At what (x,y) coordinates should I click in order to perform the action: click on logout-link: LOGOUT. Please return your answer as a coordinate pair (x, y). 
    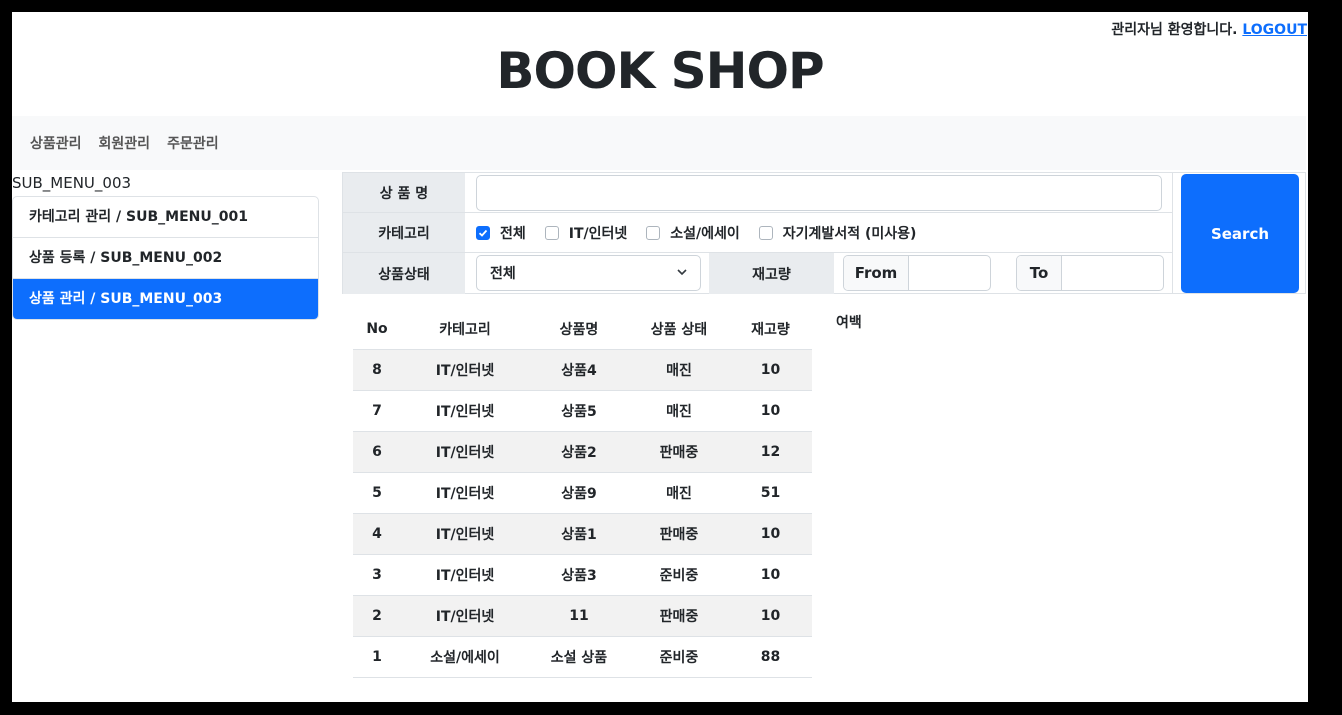
    Looking at the image, I should click on (1274, 30).